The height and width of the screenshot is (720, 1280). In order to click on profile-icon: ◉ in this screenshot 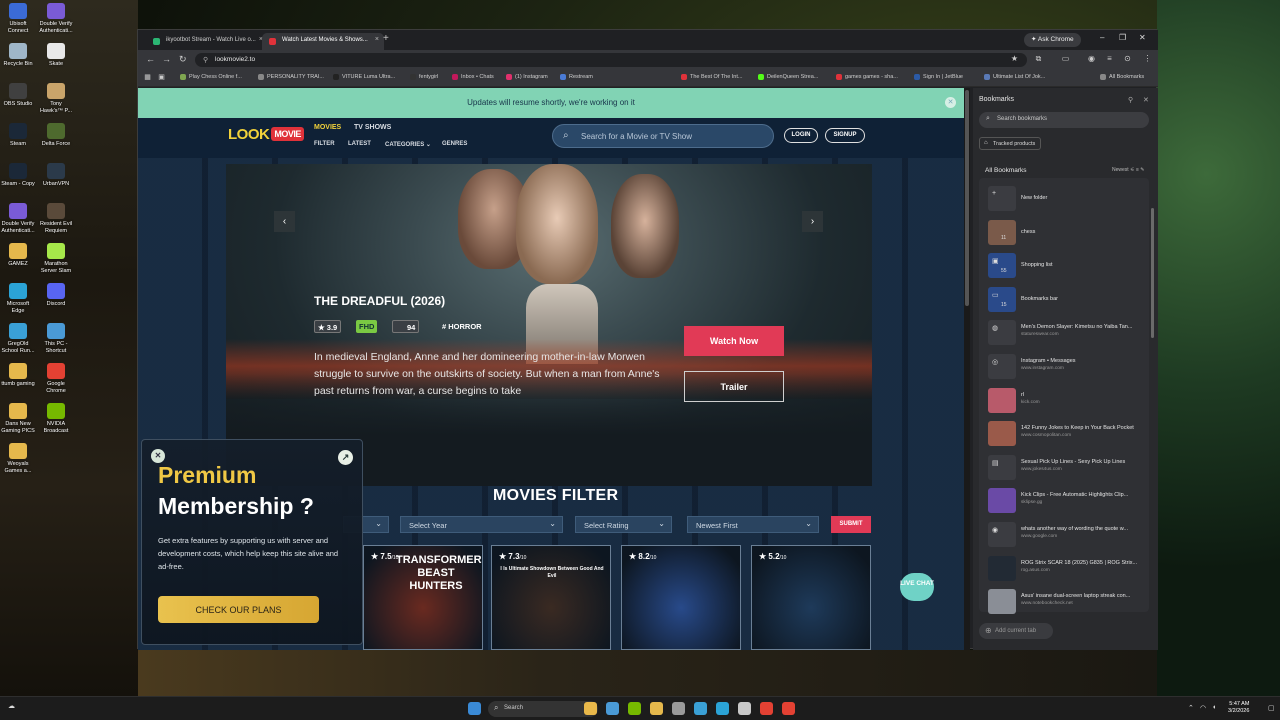, I will do `click(1091, 59)`.